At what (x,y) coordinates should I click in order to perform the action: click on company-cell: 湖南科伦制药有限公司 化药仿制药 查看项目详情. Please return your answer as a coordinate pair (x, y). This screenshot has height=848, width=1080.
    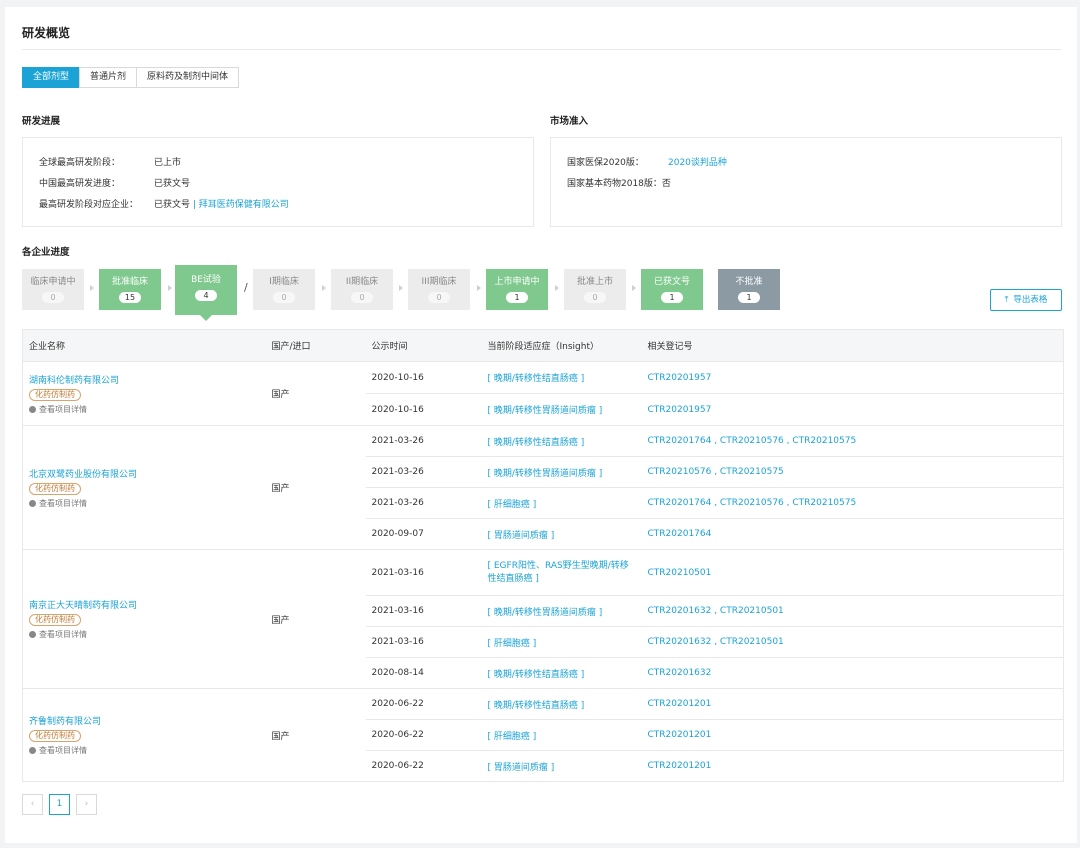
    Looking at the image, I should click on (144, 393).